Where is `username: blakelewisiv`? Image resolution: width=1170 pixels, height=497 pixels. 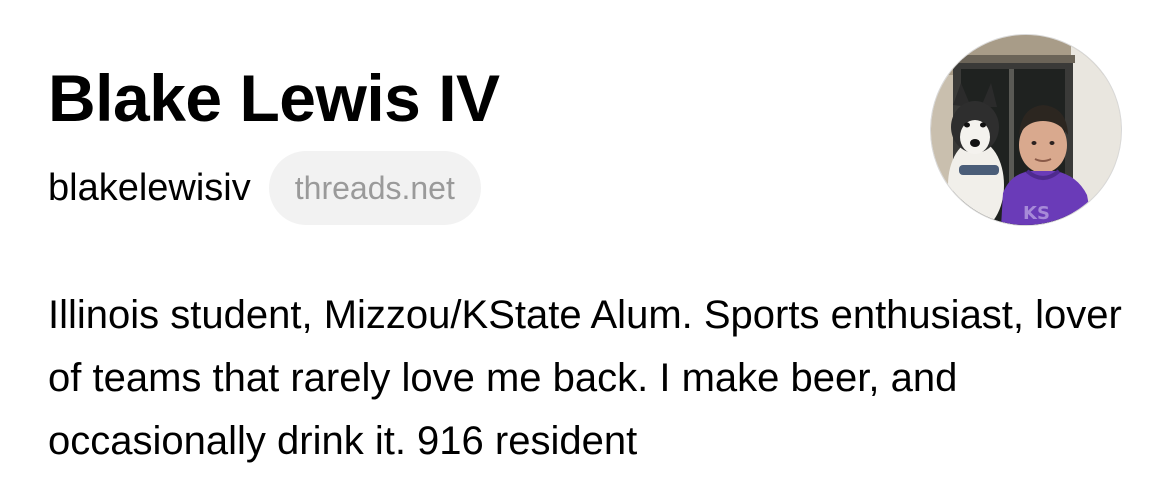
username: blakelewisiv is located at coordinates (149, 188).